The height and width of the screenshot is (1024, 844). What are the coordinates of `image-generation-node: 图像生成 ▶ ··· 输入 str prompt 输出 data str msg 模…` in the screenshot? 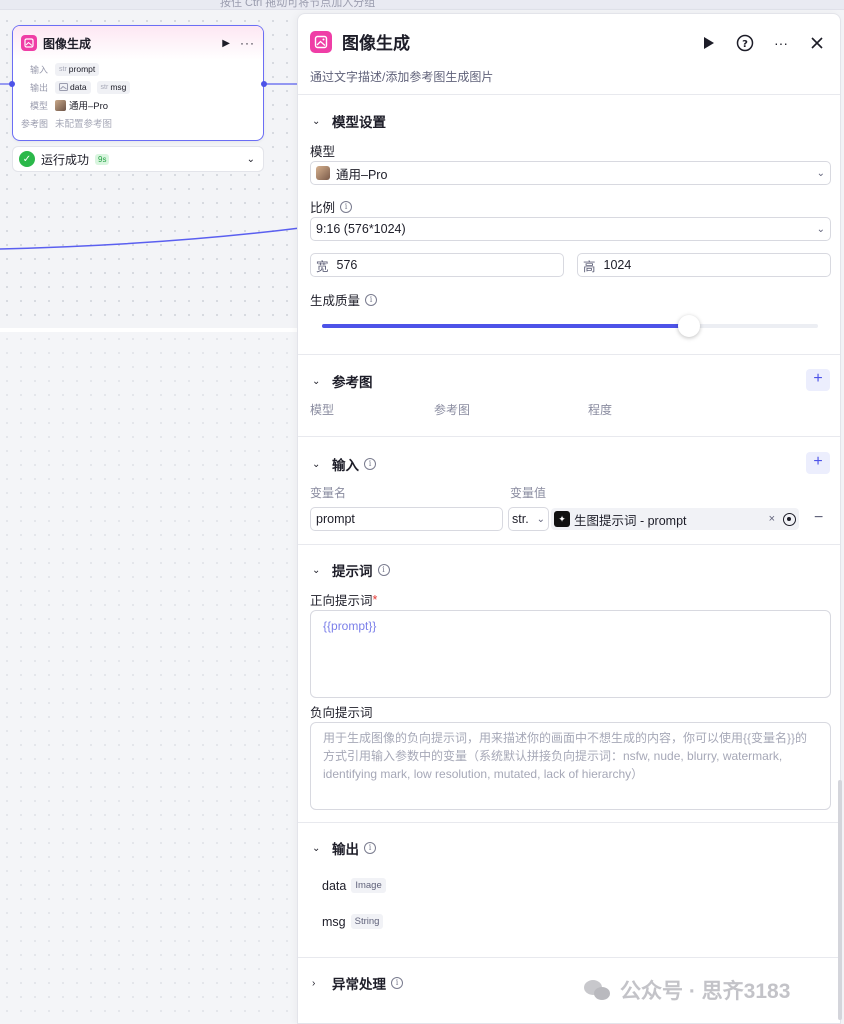 It's located at (138, 83).